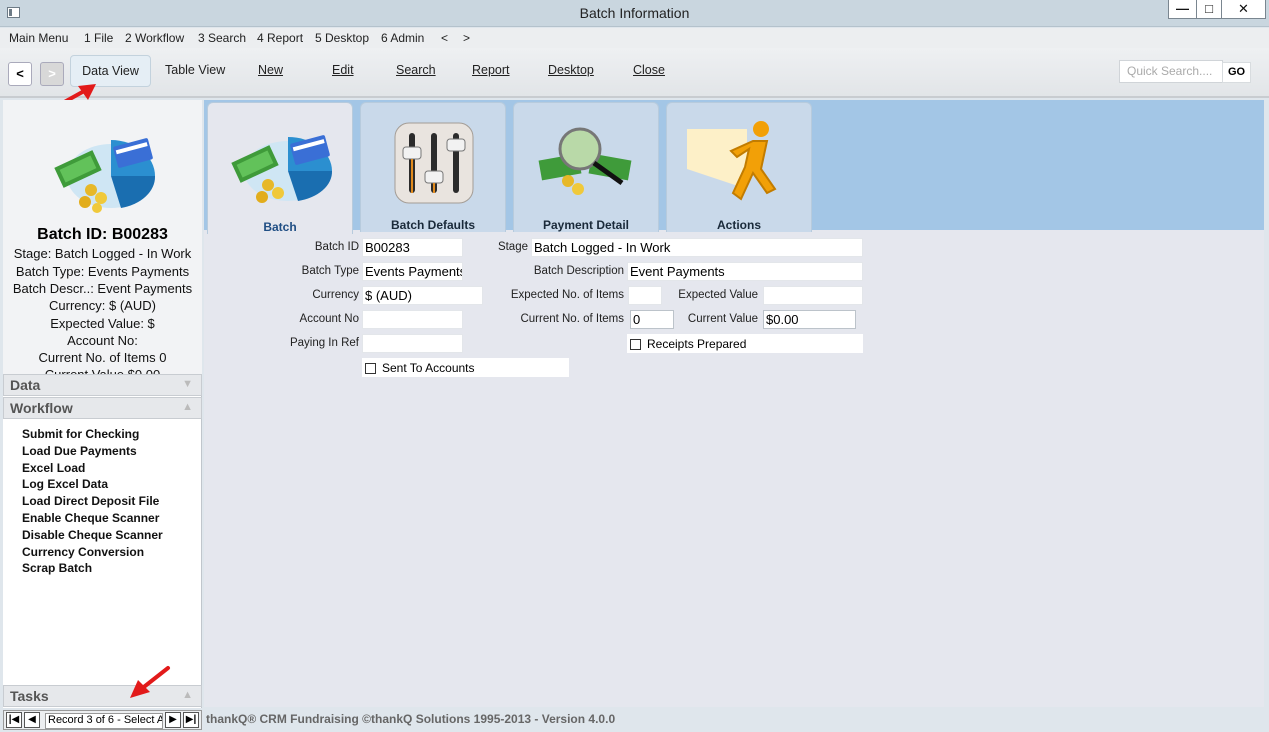 This screenshot has height=732, width=1269. I want to click on report-button: Report, so click(491, 70).